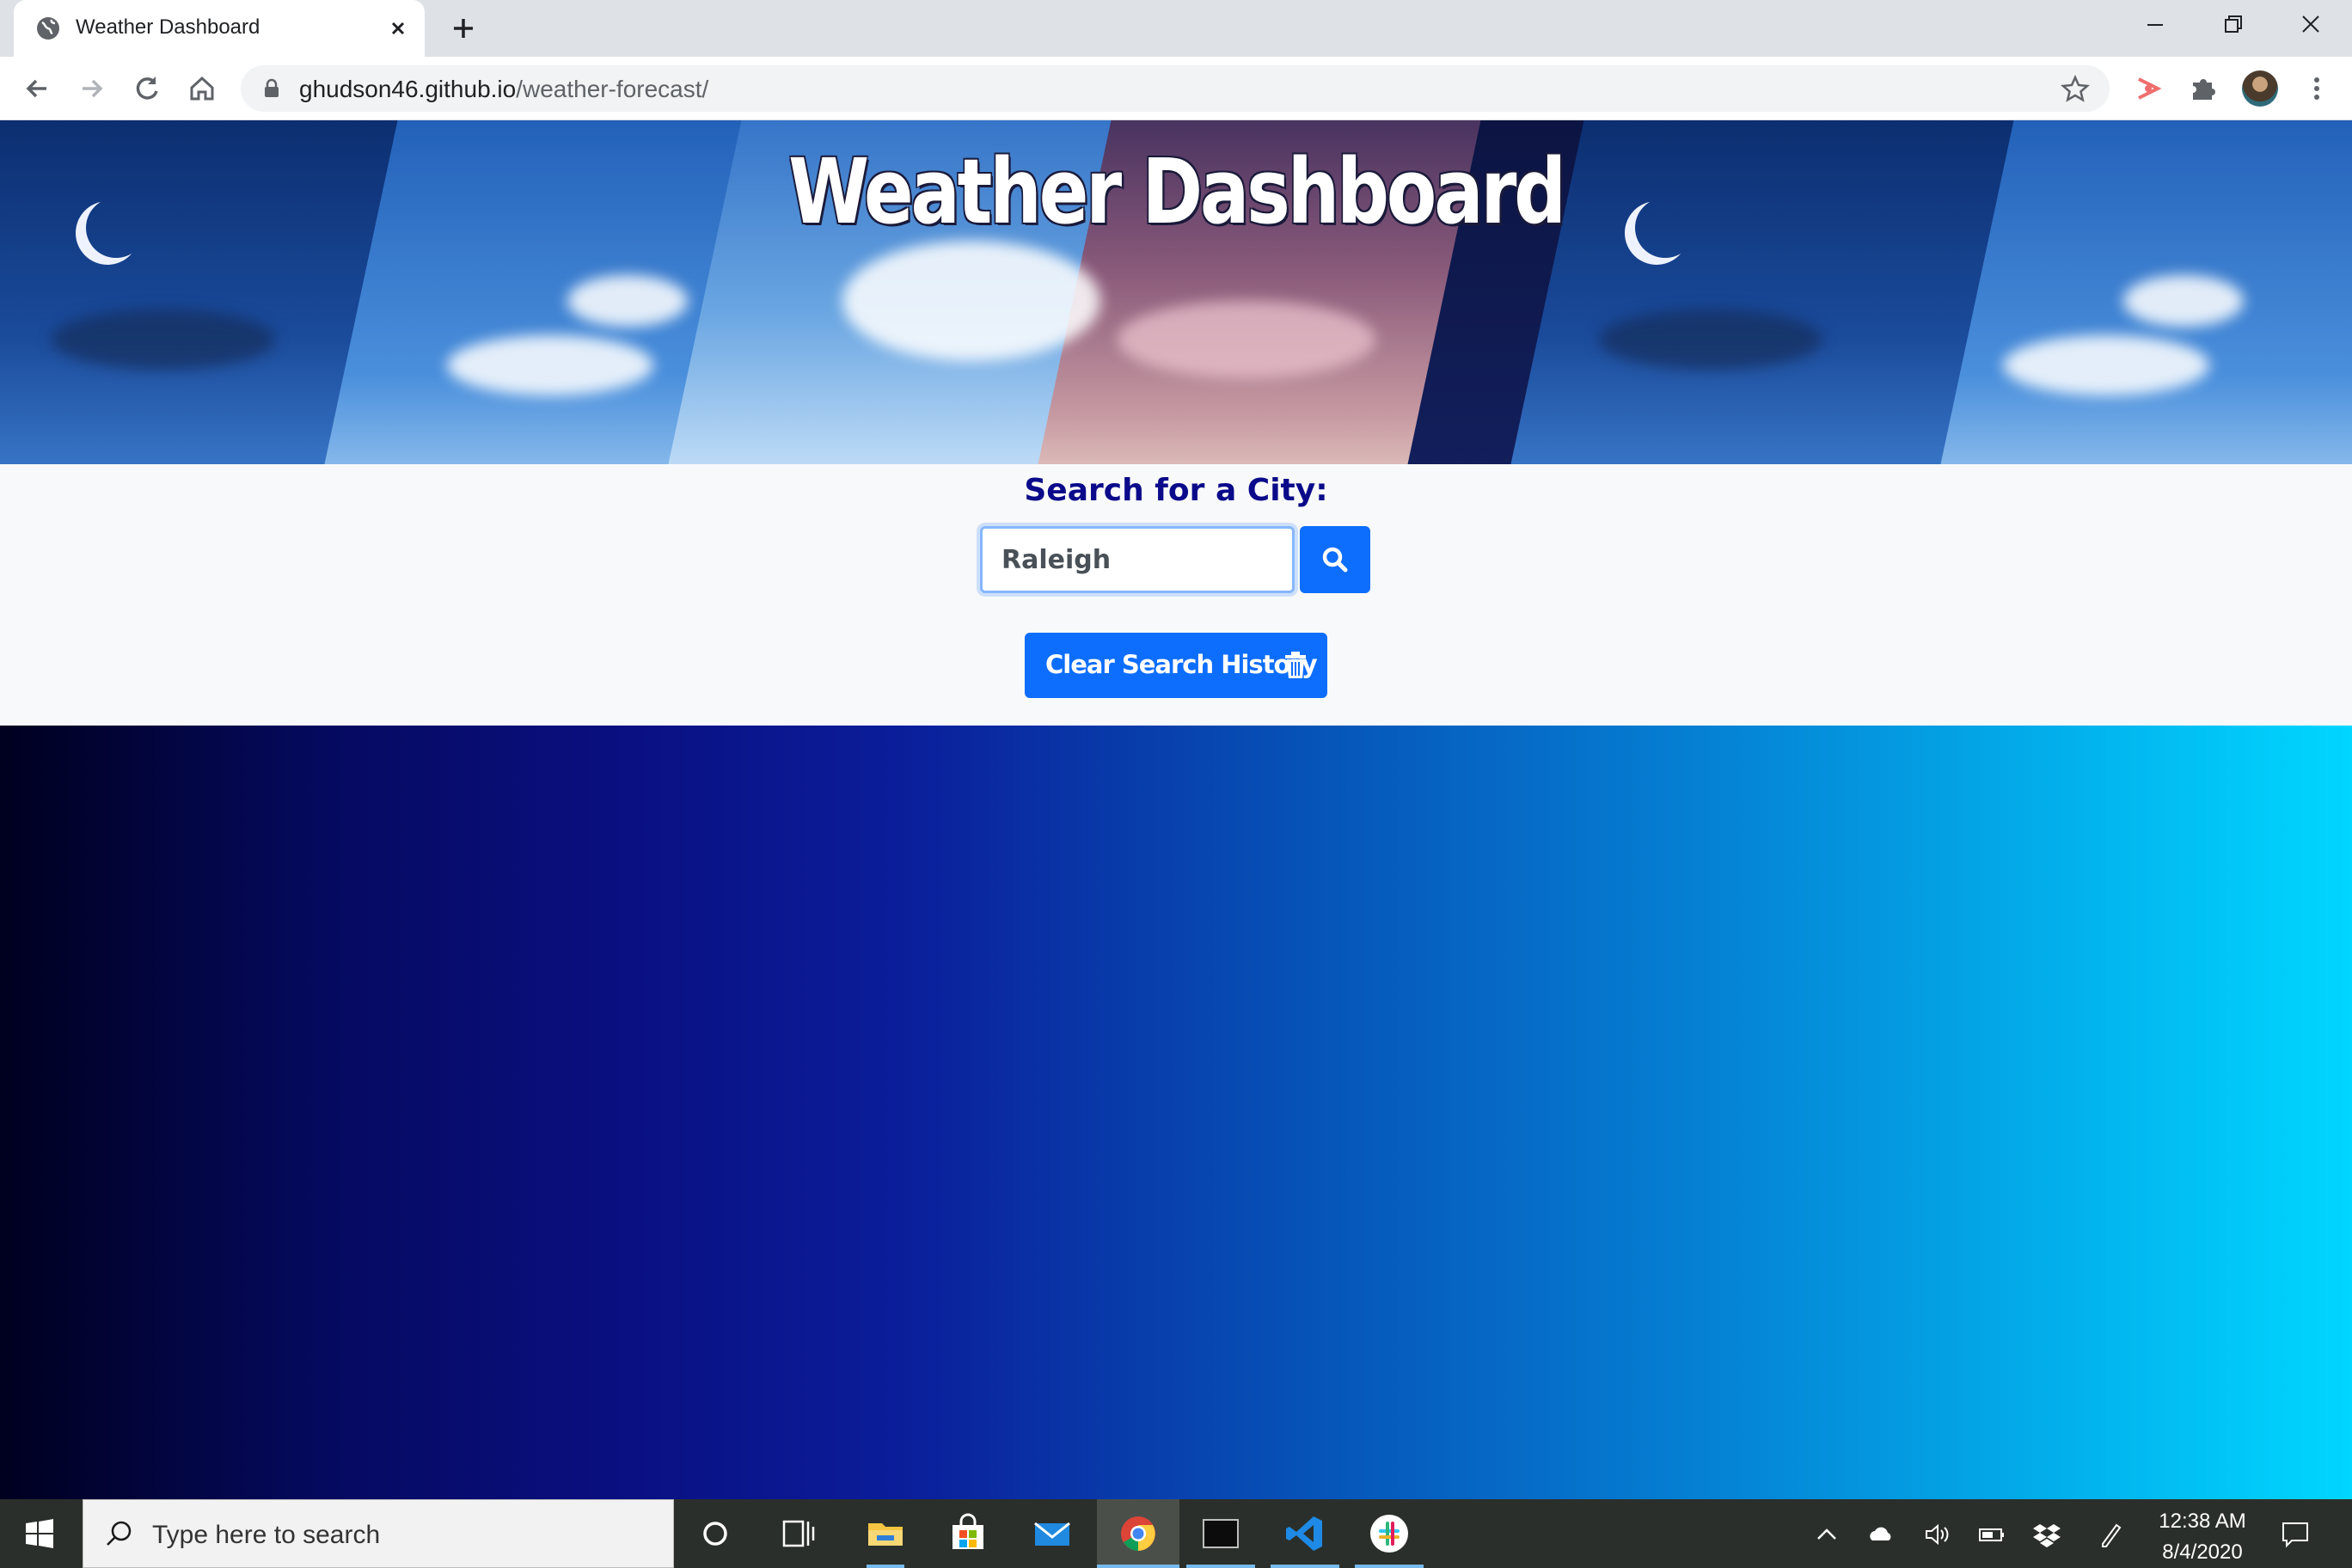 The image size is (2352, 1568). I want to click on lock-icon, so click(272, 87).